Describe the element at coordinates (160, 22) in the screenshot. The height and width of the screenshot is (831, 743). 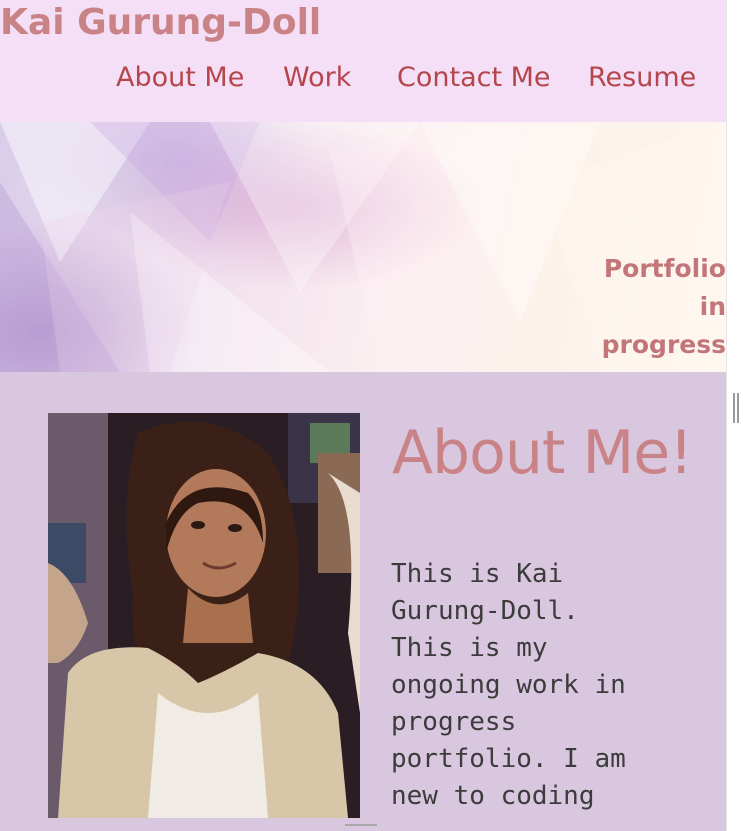
I see `site-title: Kai Gurung-Doll` at that location.